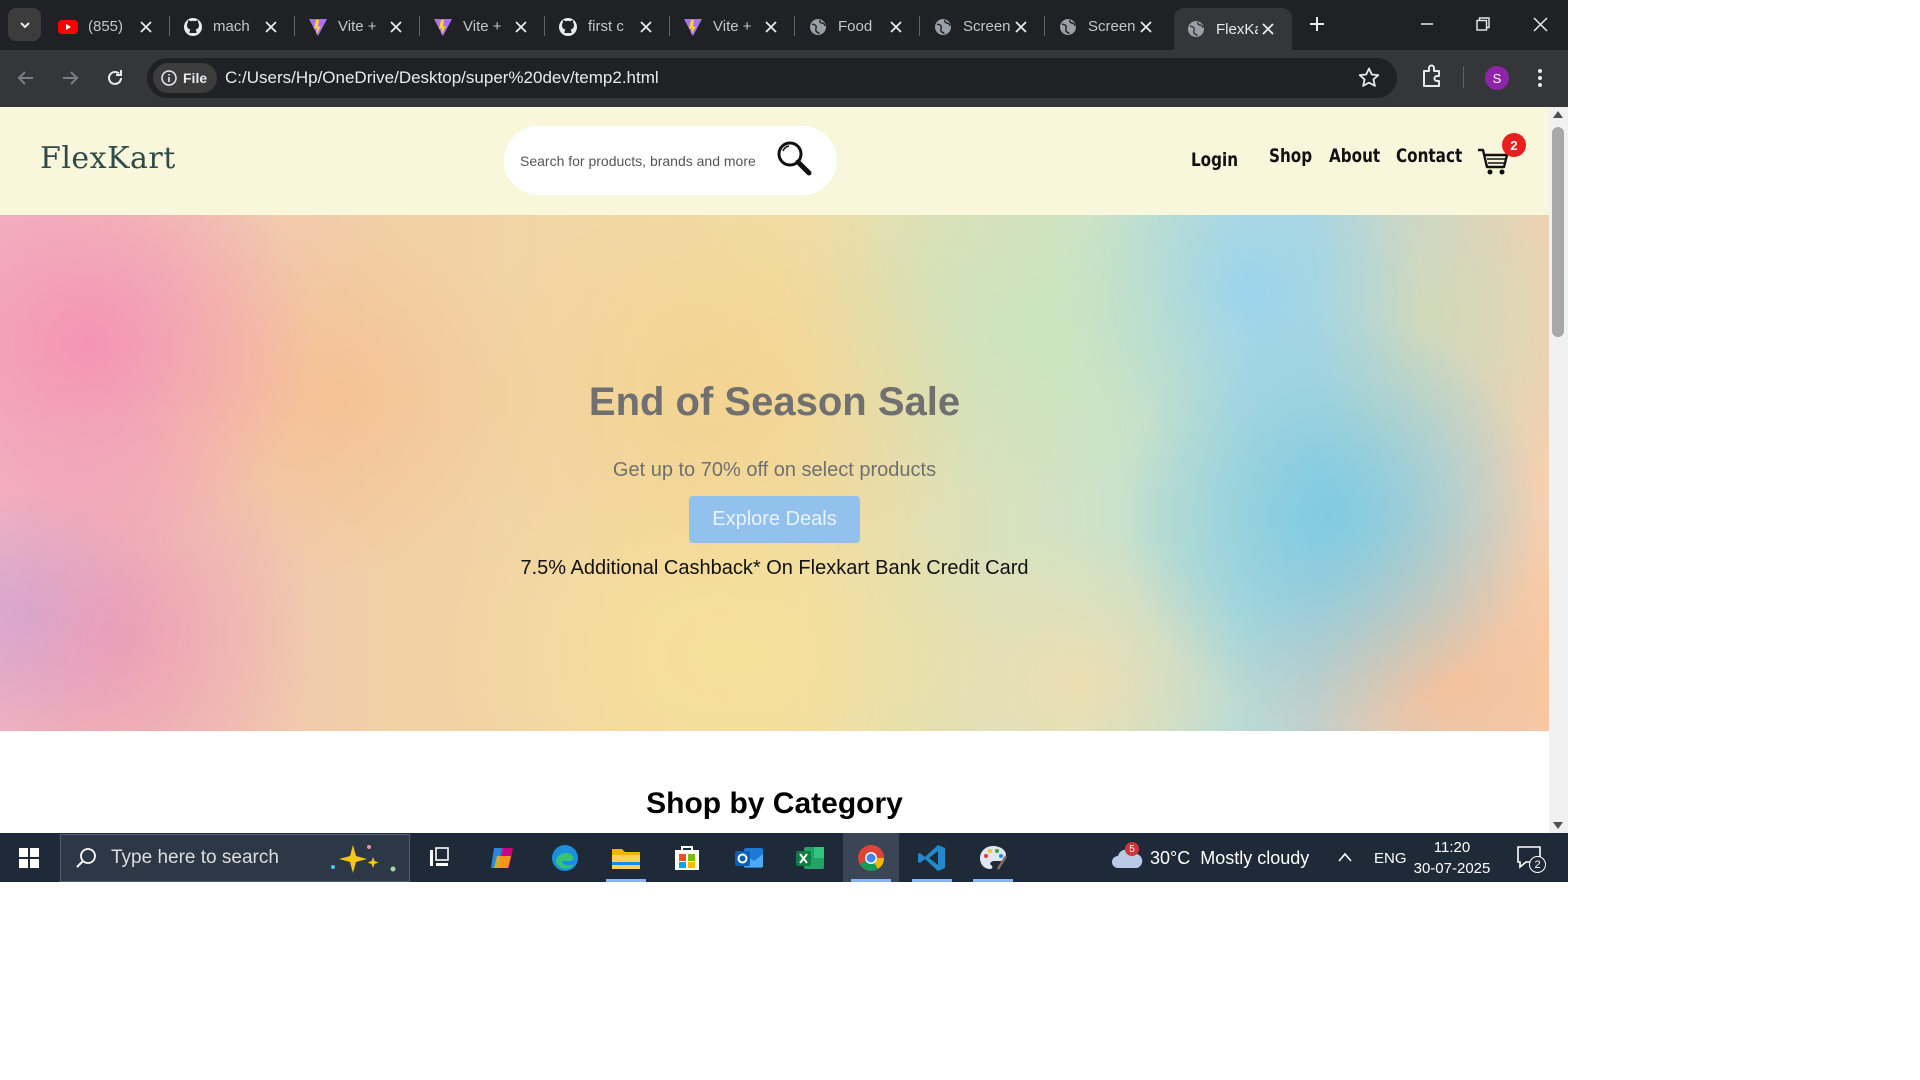  What do you see at coordinates (1429, 156) in the screenshot?
I see `nav-contact: Contact` at bounding box center [1429, 156].